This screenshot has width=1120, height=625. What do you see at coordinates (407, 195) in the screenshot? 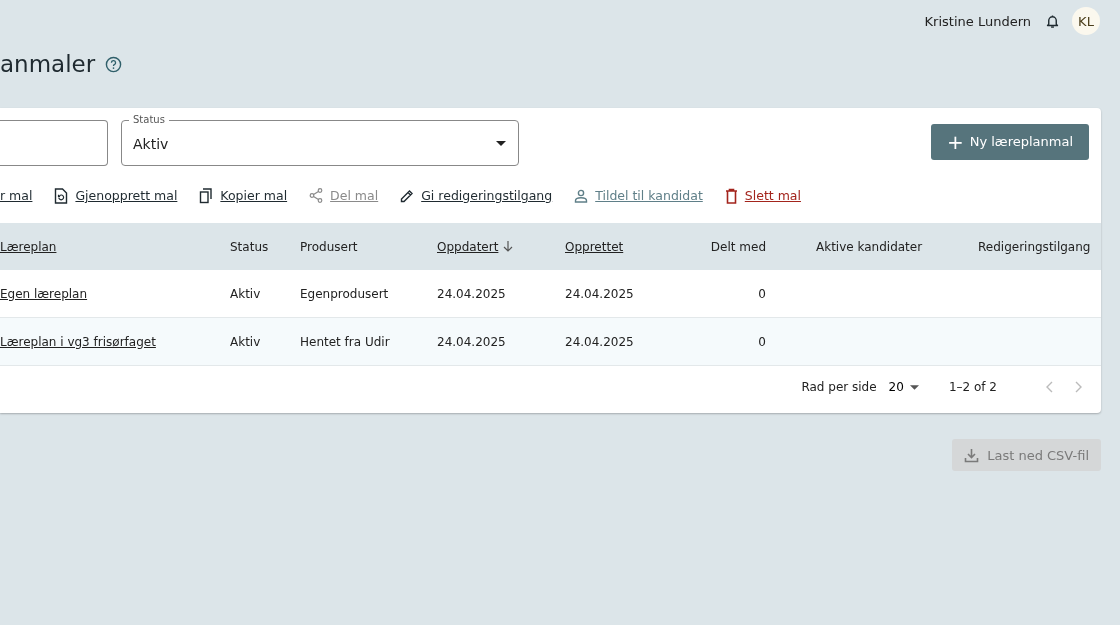
I see `pencil-icon` at bounding box center [407, 195].